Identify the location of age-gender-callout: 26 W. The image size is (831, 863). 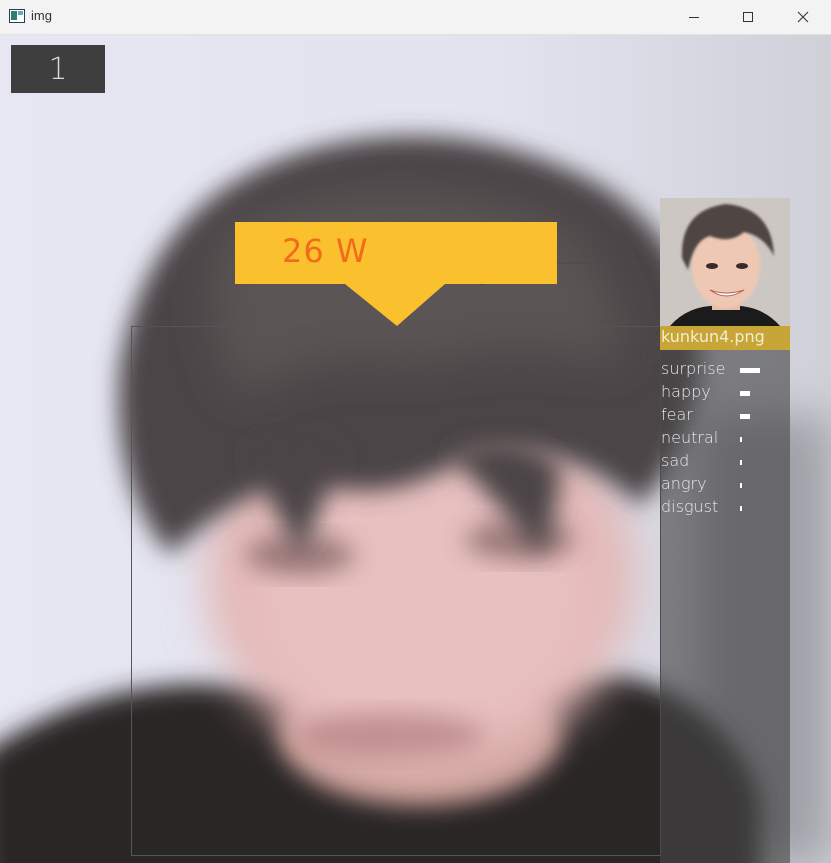
(396, 274).